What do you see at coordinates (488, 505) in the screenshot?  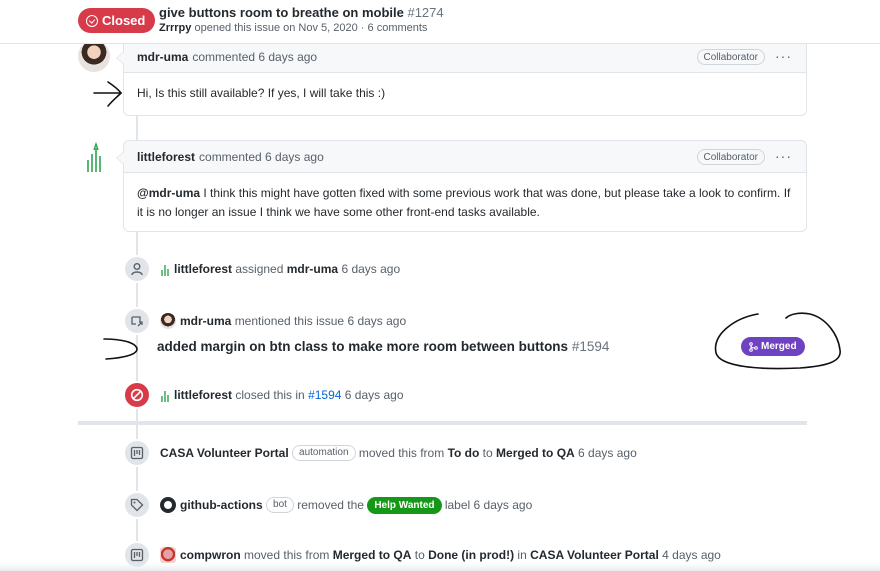 I see `event-suffix: label 6 days ago` at bounding box center [488, 505].